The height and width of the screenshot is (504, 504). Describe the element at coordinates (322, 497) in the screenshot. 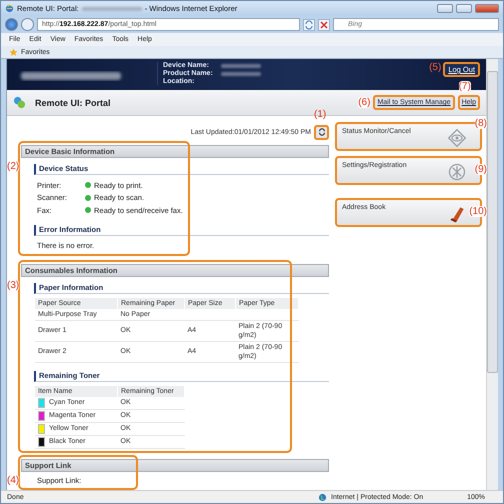

I see `globe-icon` at that location.